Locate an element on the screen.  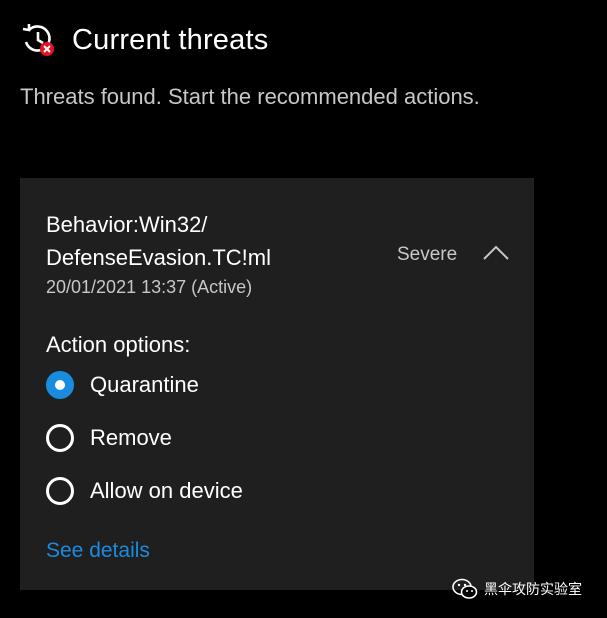
remove-label: Remove is located at coordinates (131, 437).